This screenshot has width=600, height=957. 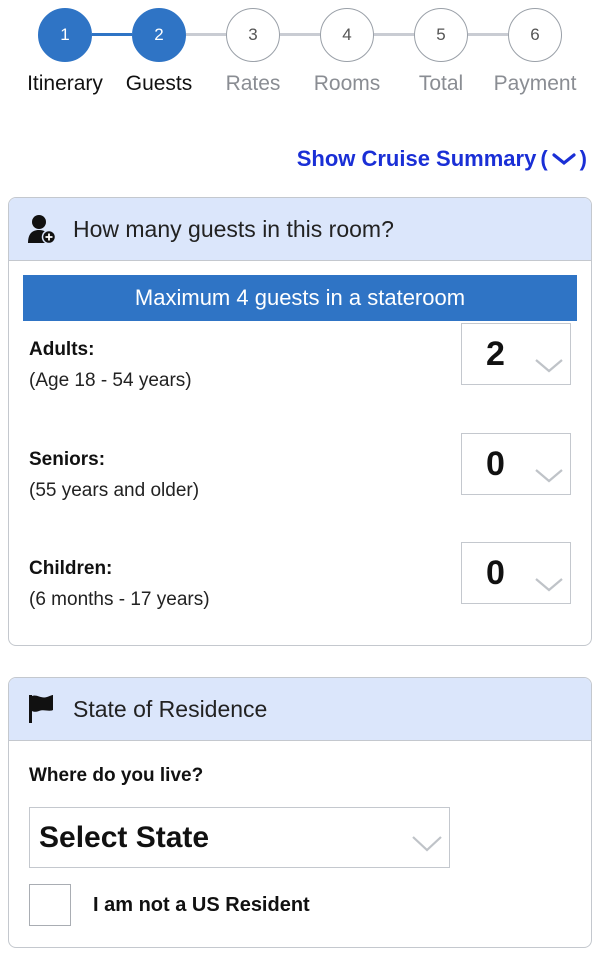 What do you see at coordinates (170, 708) in the screenshot?
I see `residence-card-title: State of Residence` at bounding box center [170, 708].